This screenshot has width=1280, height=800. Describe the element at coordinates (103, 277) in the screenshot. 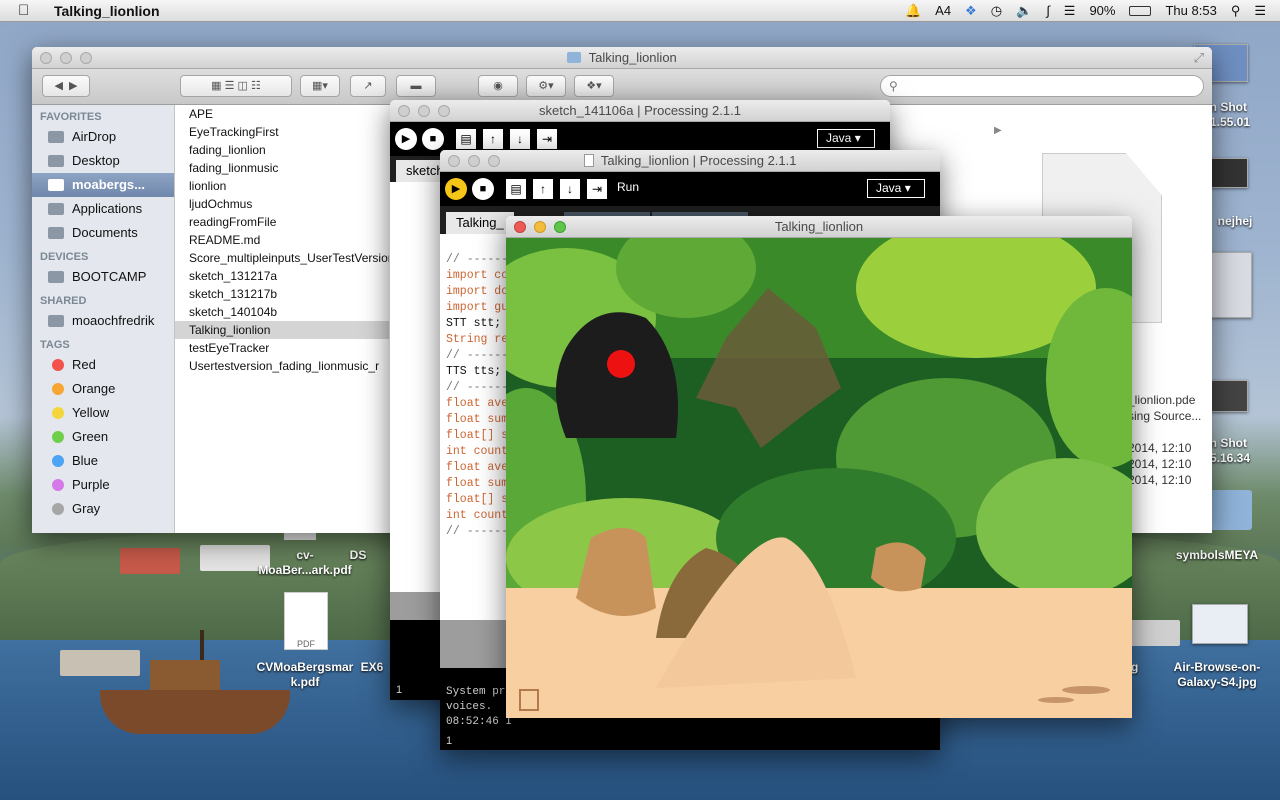

I see `sidebar-item-bootcamp: BOOTCAMP` at that location.